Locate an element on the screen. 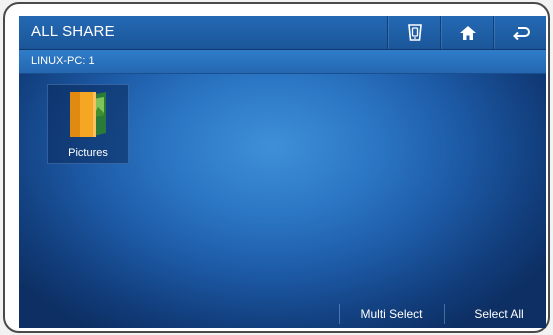 The height and width of the screenshot is (335, 553). phone-share-button is located at coordinates (414, 32).